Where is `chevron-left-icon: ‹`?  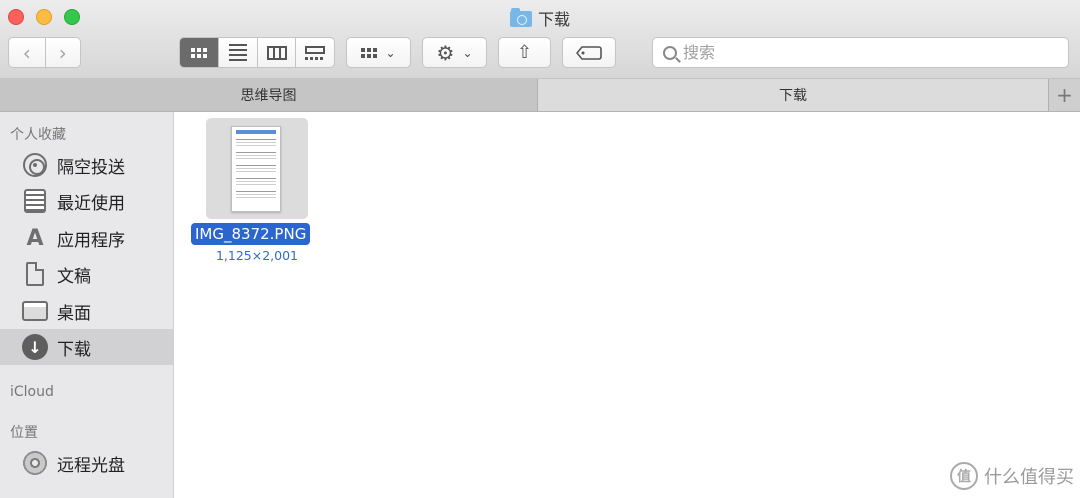 chevron-left-icon: ‹ is located at coordinates (26, 52).